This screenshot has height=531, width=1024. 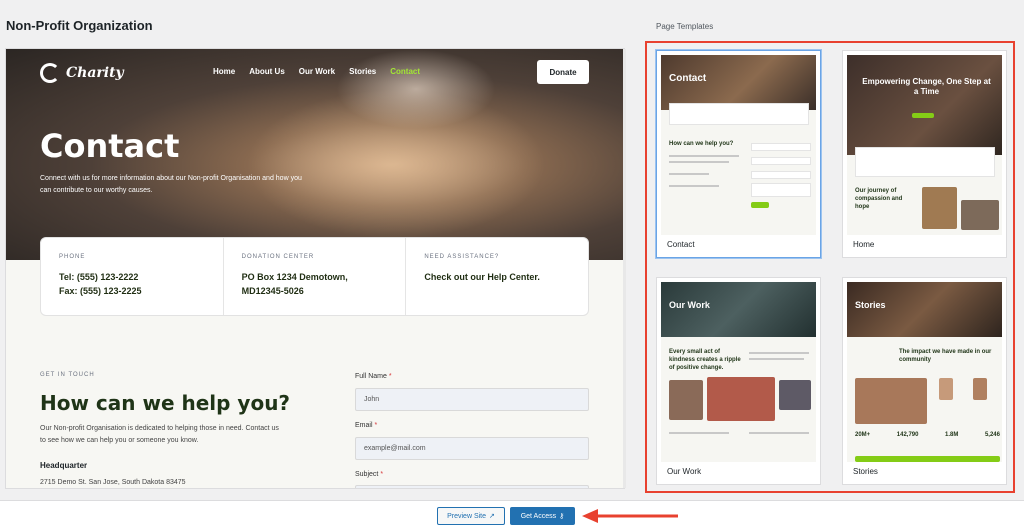 What do you see at coordinates (472, 399) in the screenshot?
I see `full-name-field: John` at bounding box center [472, 399].